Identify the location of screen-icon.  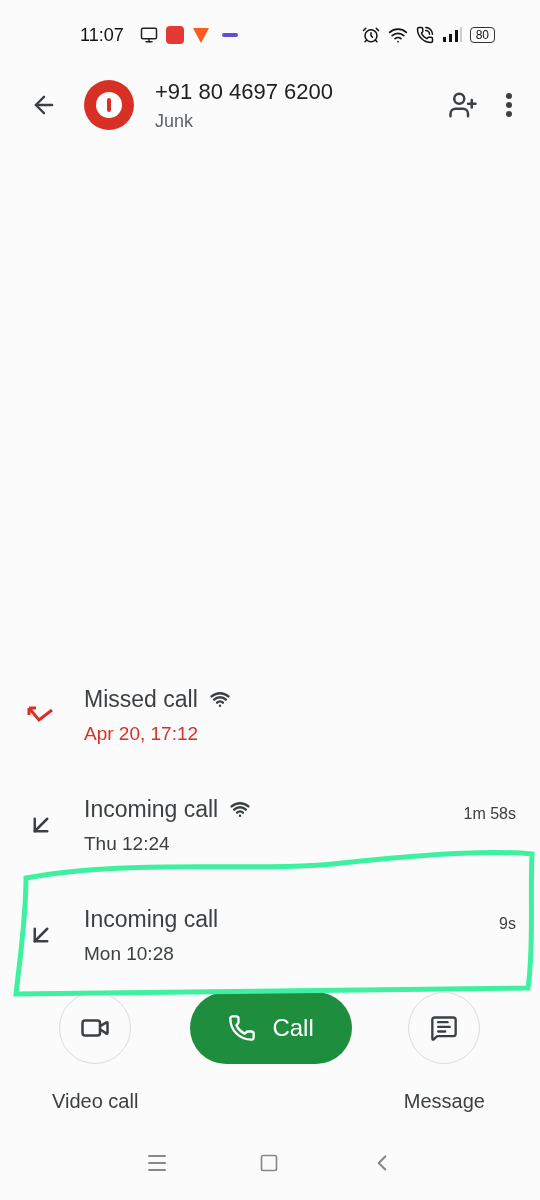
(148, 35).